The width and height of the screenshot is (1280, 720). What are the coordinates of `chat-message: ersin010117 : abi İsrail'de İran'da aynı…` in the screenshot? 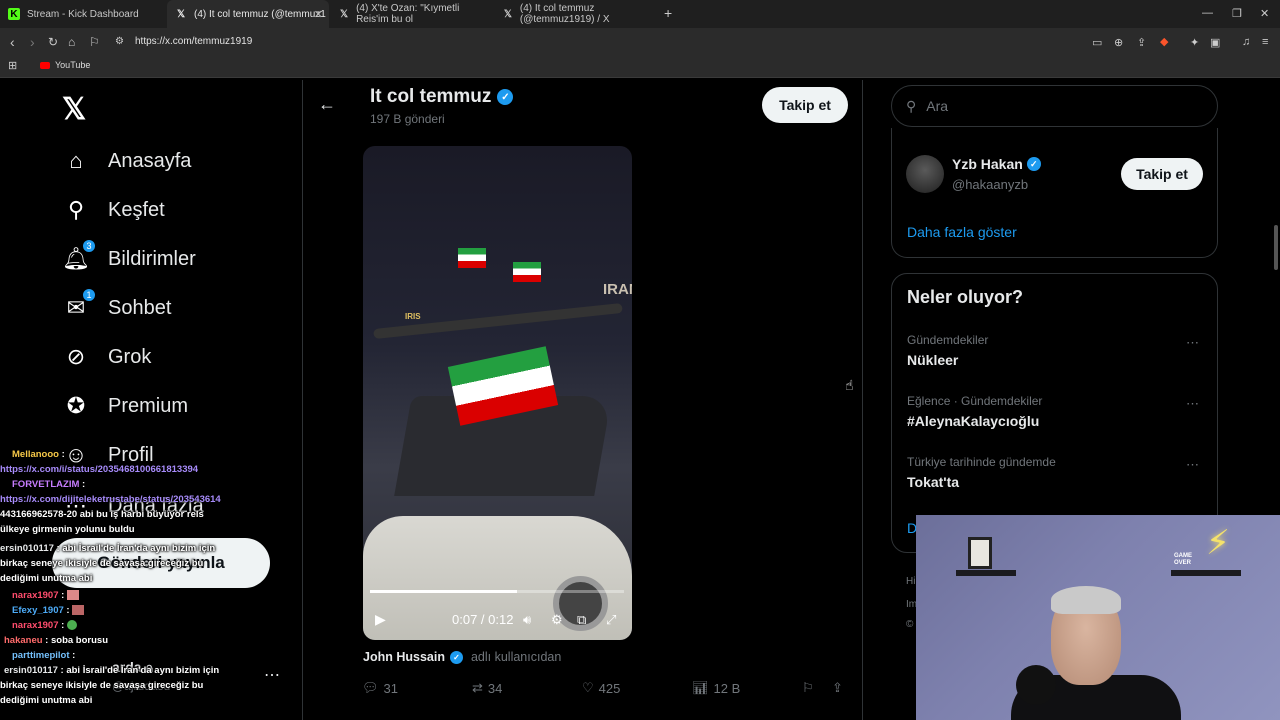 It's located at (108, 548).